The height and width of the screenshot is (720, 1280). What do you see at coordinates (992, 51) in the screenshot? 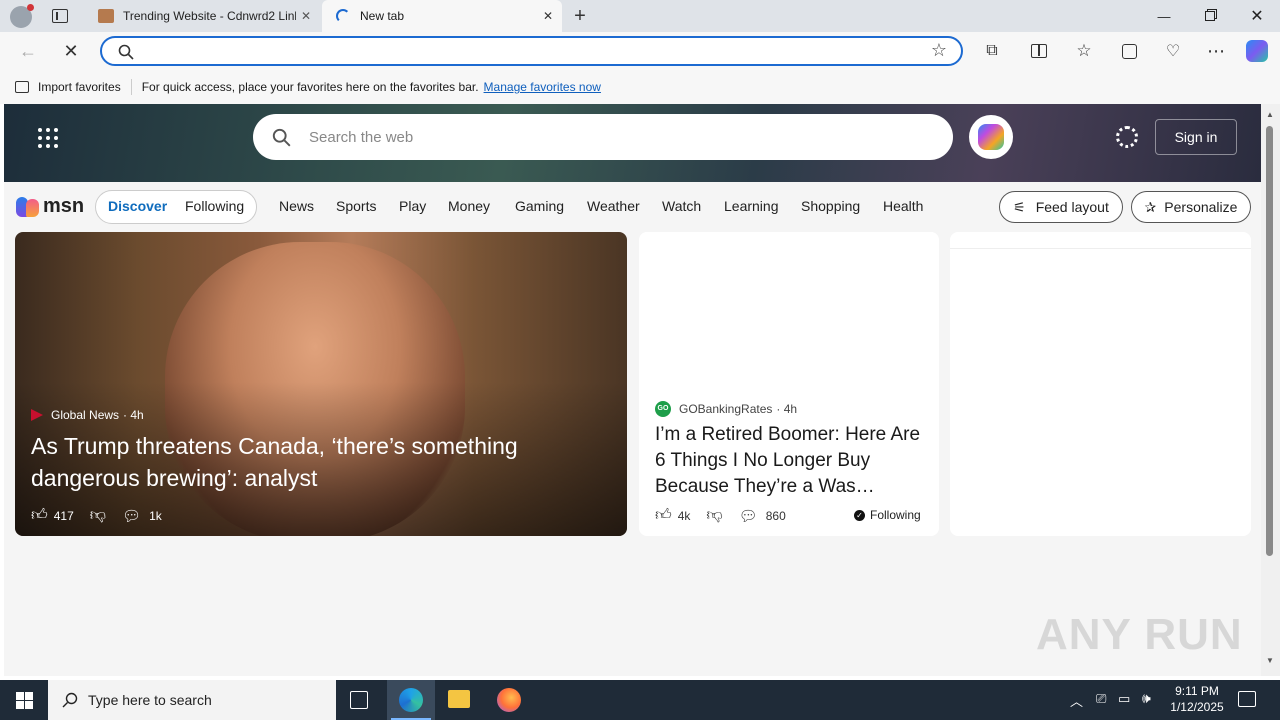
I see `extensions-icon: ⧉` at bounding box center [992, 51].